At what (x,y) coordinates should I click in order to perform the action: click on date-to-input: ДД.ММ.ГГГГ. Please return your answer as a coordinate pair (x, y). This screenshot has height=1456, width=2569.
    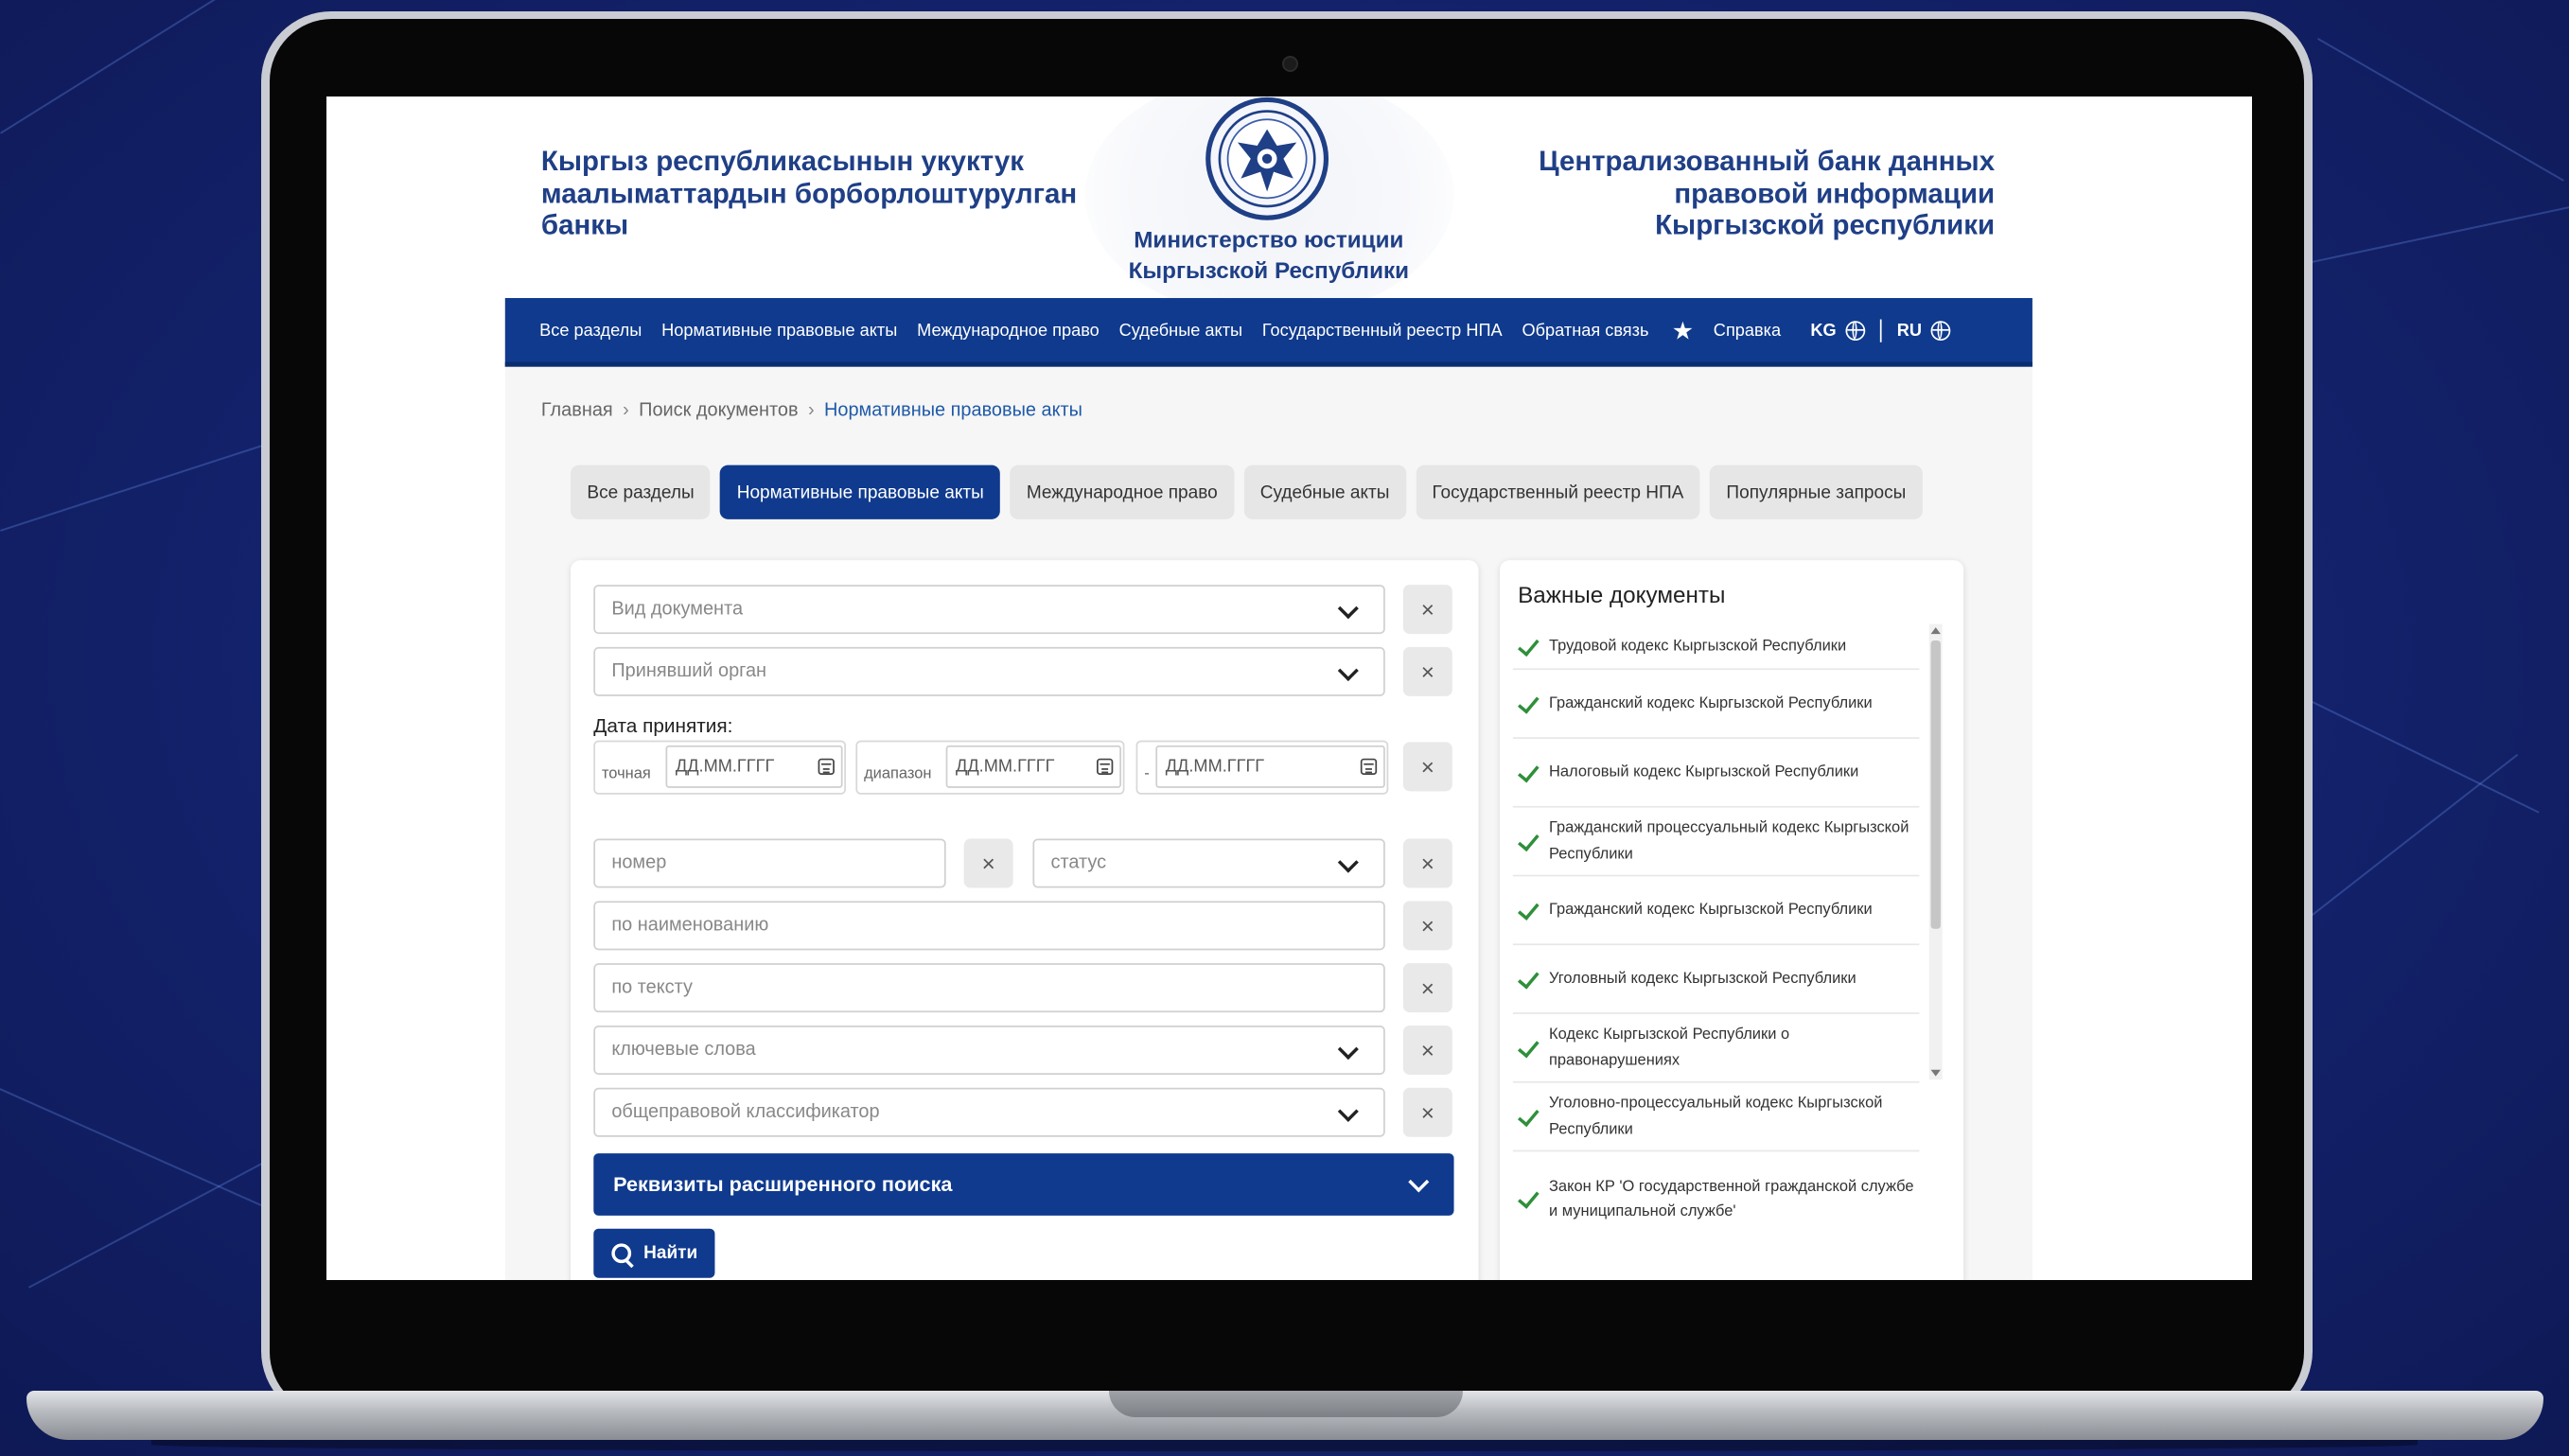
    Looking at the image, I should click on (1270, 766).